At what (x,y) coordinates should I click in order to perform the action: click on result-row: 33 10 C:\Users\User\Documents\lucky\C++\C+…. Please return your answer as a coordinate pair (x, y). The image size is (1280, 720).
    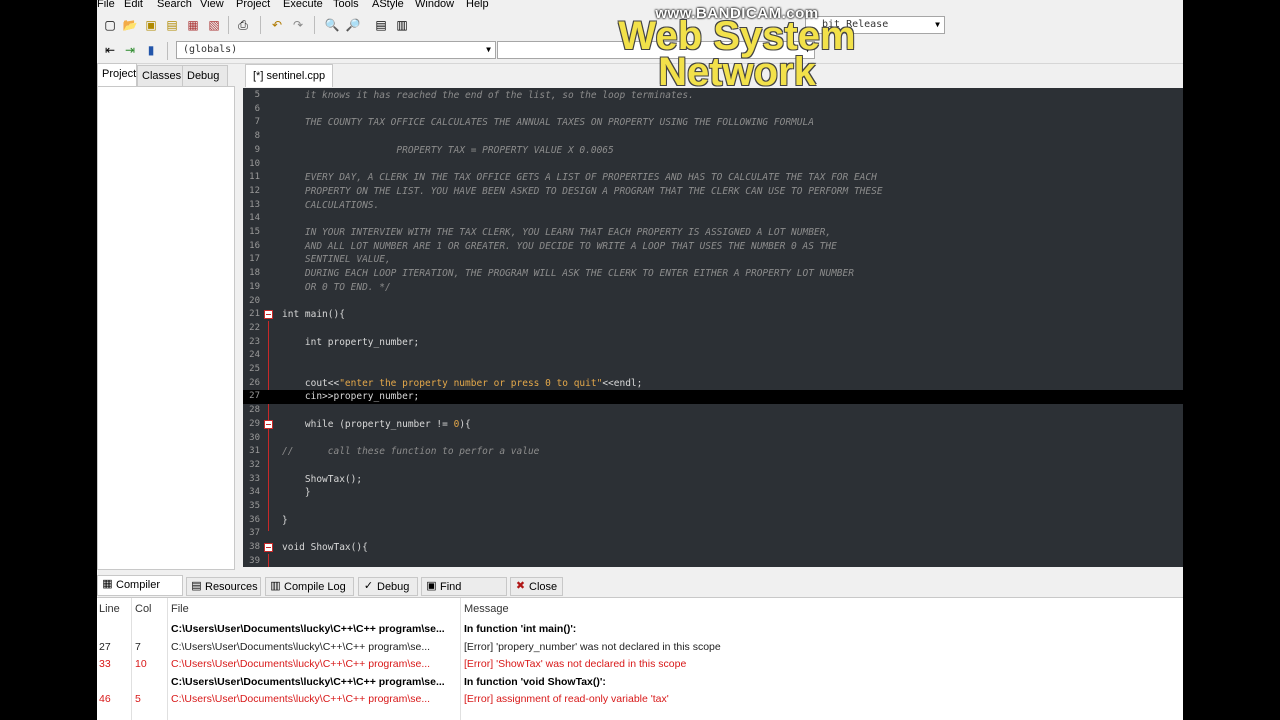
    Looking at the image, I should click on (640, 664).